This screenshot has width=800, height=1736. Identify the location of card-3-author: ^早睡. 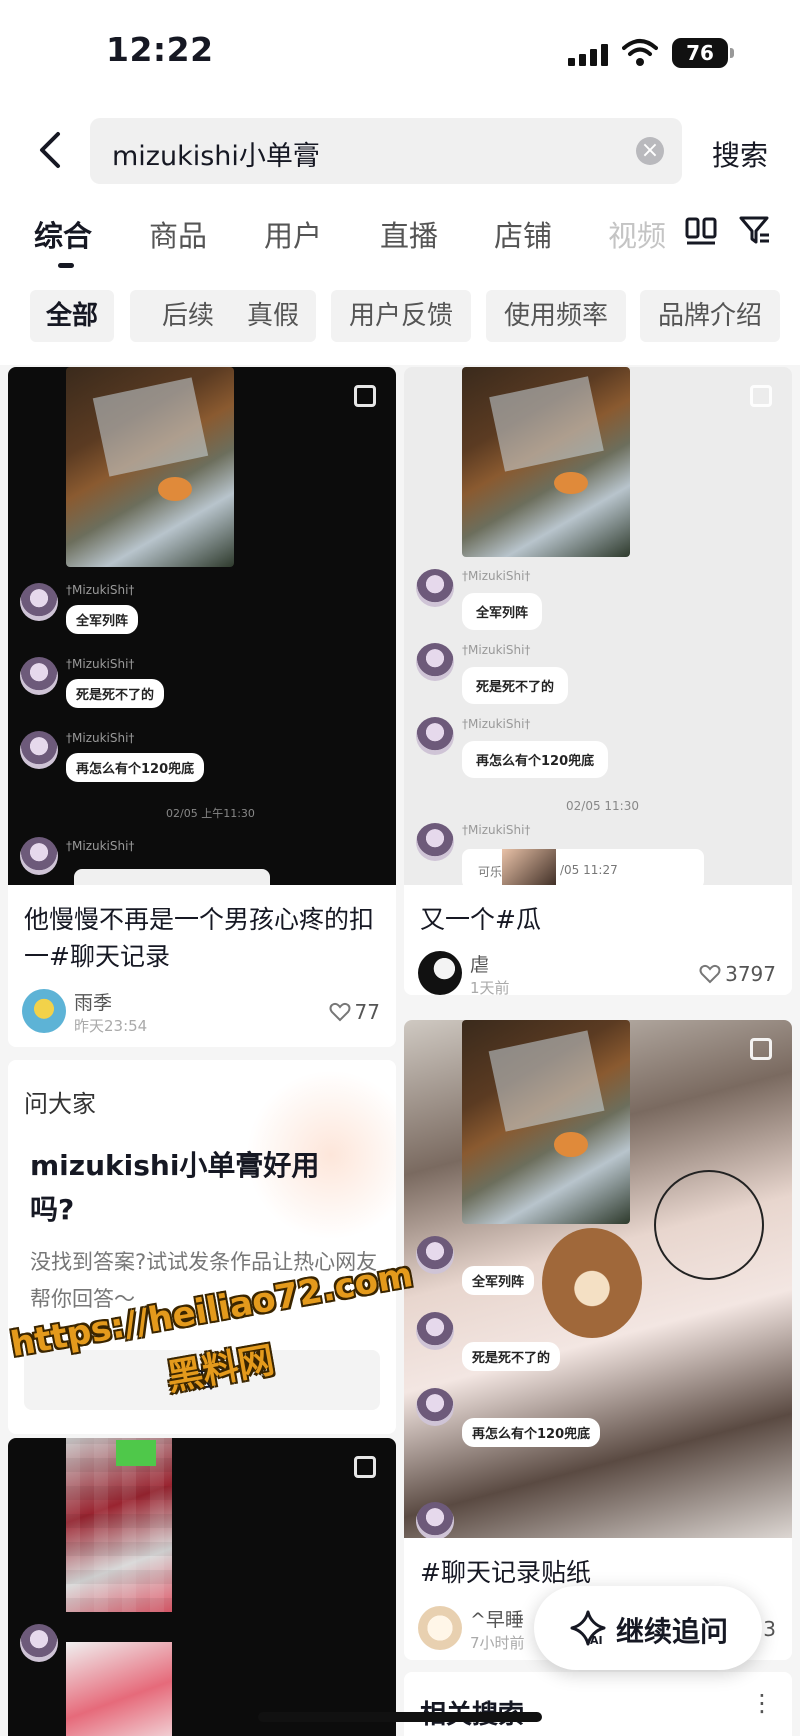
(497, 1618).